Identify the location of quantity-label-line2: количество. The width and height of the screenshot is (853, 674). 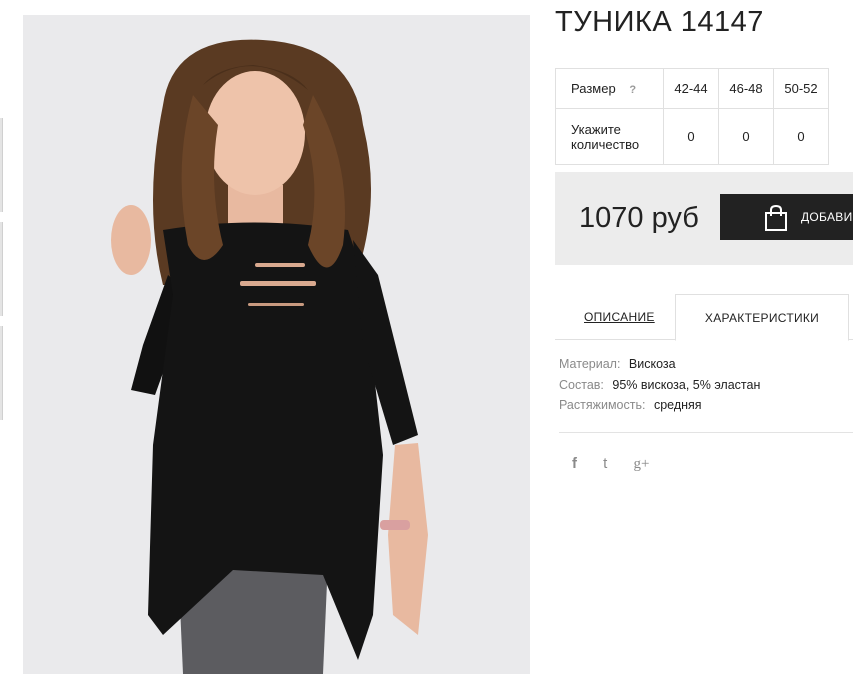
(605, 144).